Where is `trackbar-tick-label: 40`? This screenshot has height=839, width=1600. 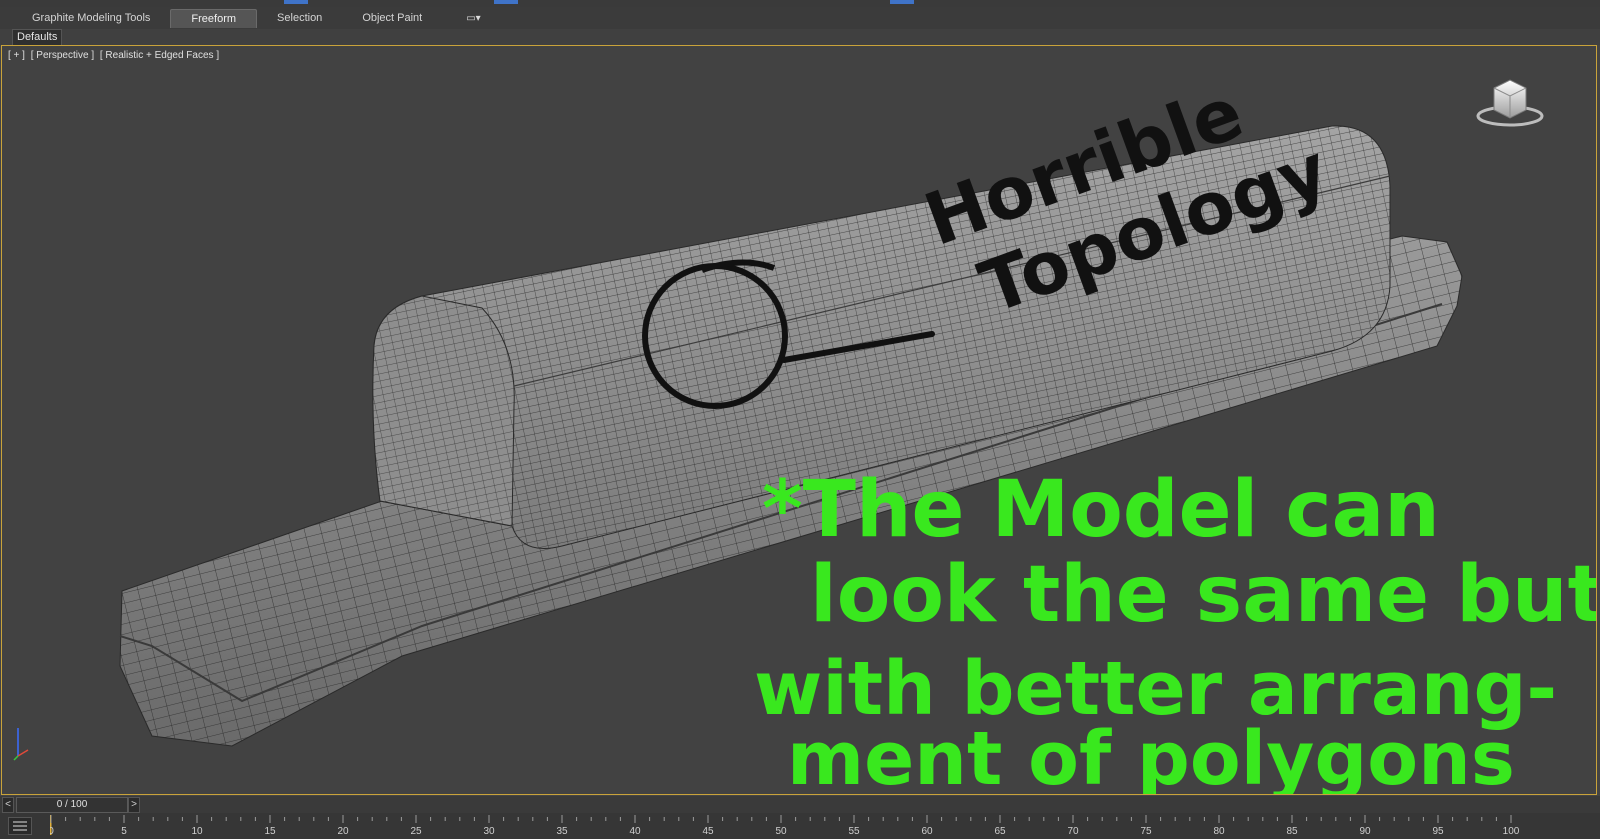
trackbar-tick-label: 40 is located at coordinates (635, 831).